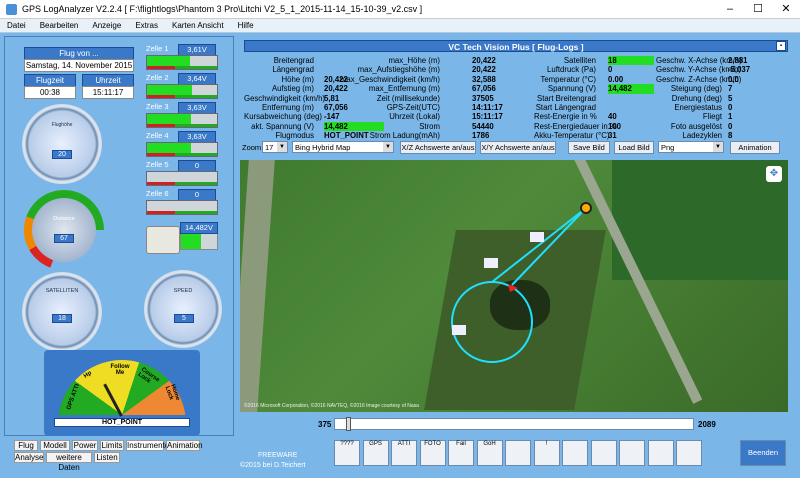  I want to click on tab-flug: Flug, so click(26, 445).